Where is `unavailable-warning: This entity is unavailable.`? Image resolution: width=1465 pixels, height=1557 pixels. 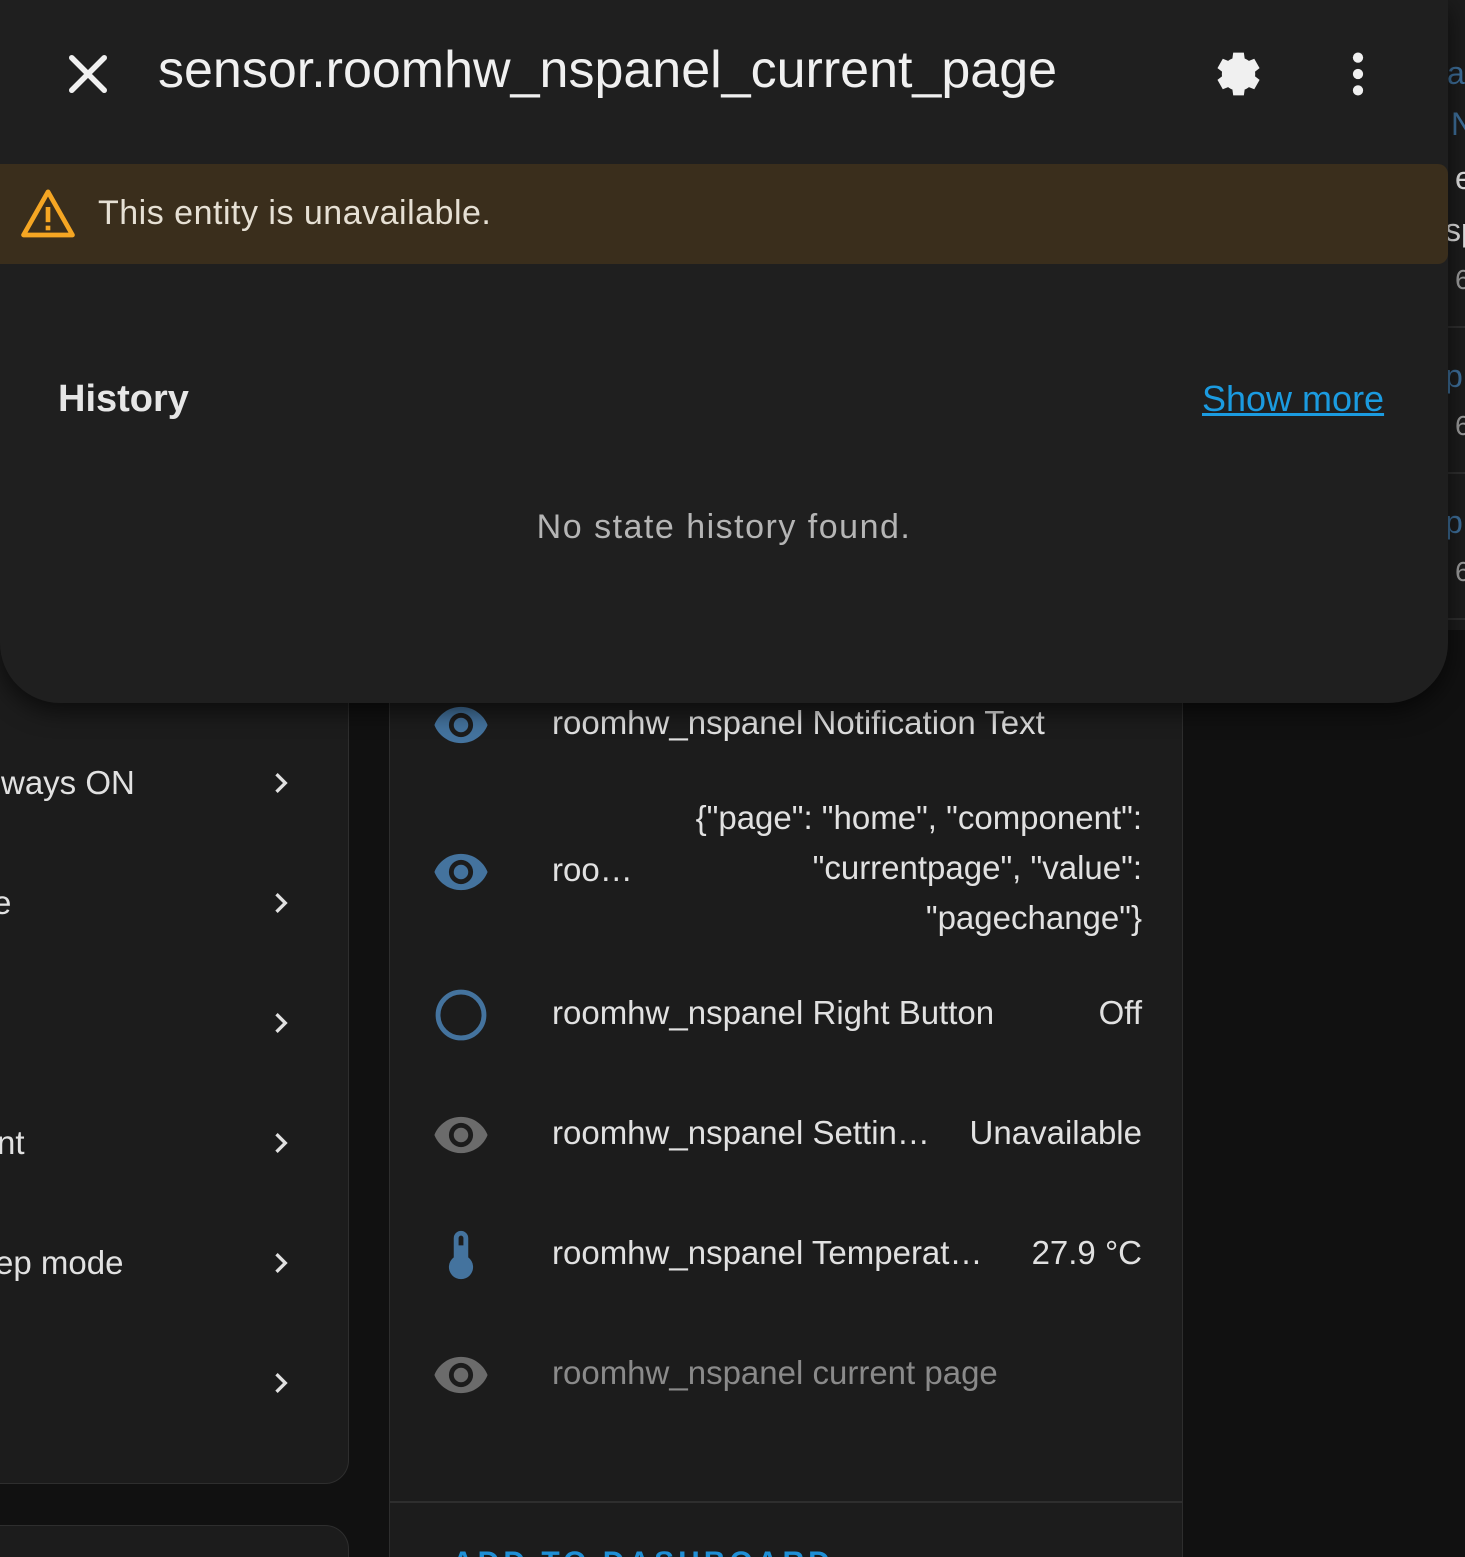
unavailable-warning: This entity is unavailable. is located at coordinates (724, 214).